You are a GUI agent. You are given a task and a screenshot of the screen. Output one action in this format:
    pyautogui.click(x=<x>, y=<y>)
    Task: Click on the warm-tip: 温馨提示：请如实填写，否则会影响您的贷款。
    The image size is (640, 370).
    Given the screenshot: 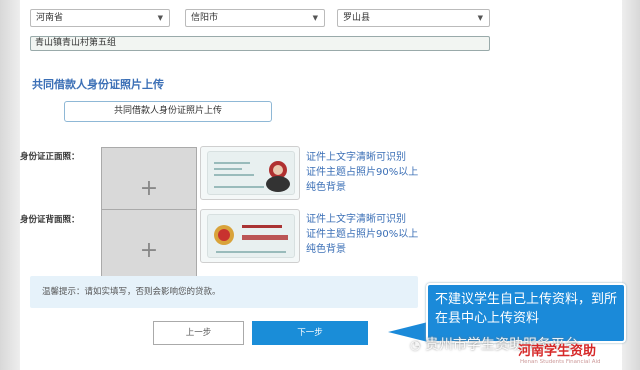 What is the action you would take?
    pyautogui.click(x=224, y=292)
    